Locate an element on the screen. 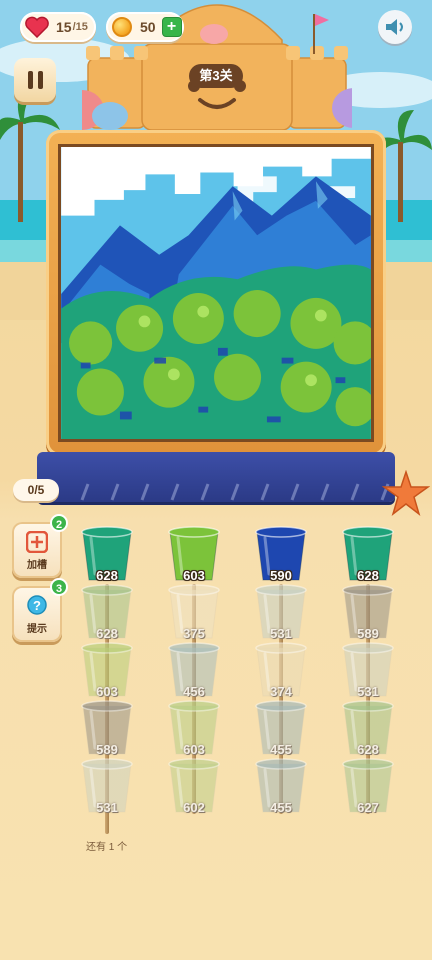 The width and height of the screenshot is (432, 960). lives-counter: 15 /15 is located at coordinates (58, 27).